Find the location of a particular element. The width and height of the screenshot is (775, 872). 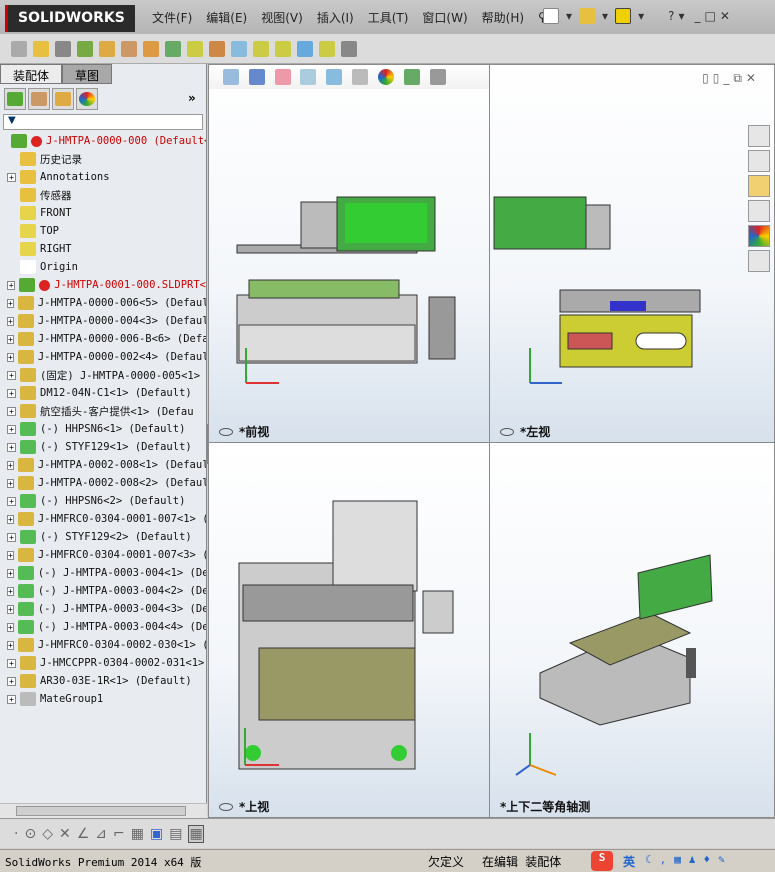

mirror-icon: ⊿ is located at coordinates (101, 834).